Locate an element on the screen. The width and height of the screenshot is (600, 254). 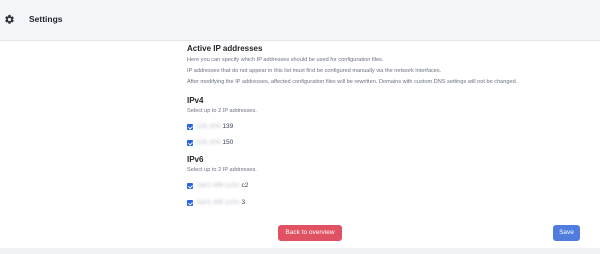
ip-suffix: c2 is located at coordinates (245, 185).